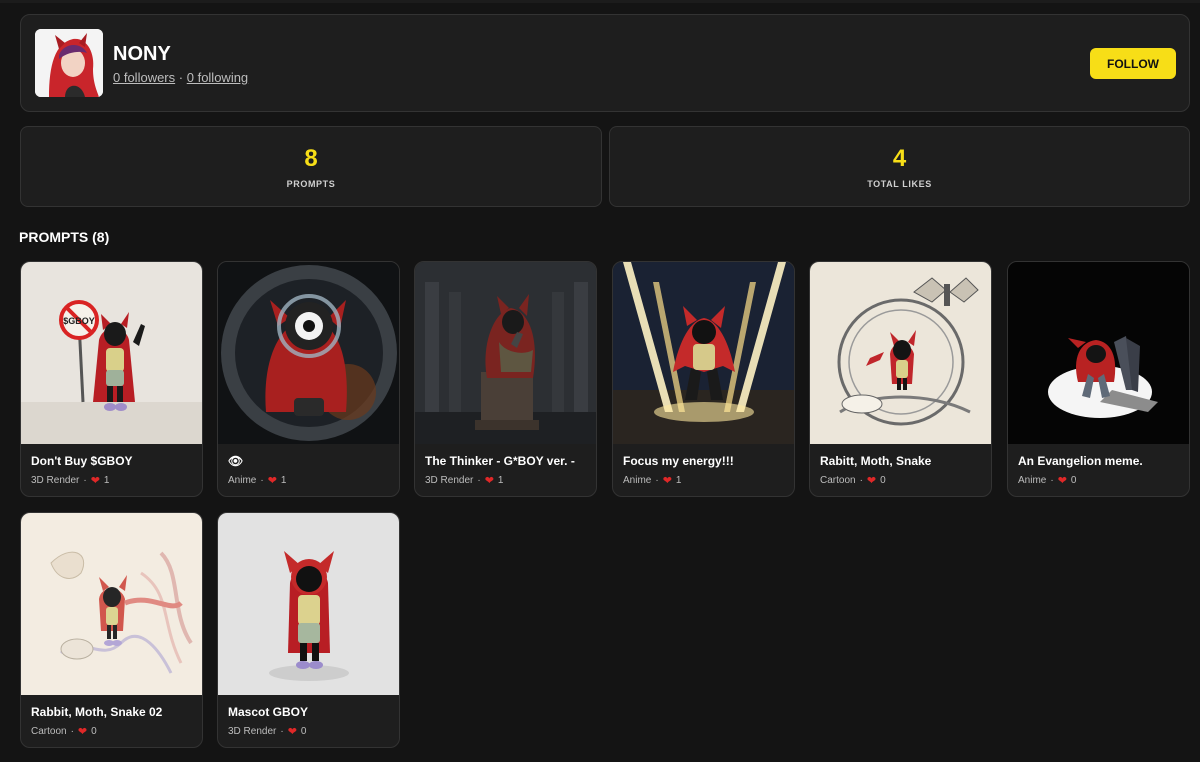  I want to click on following-link: 0 following, so click(217, 77).